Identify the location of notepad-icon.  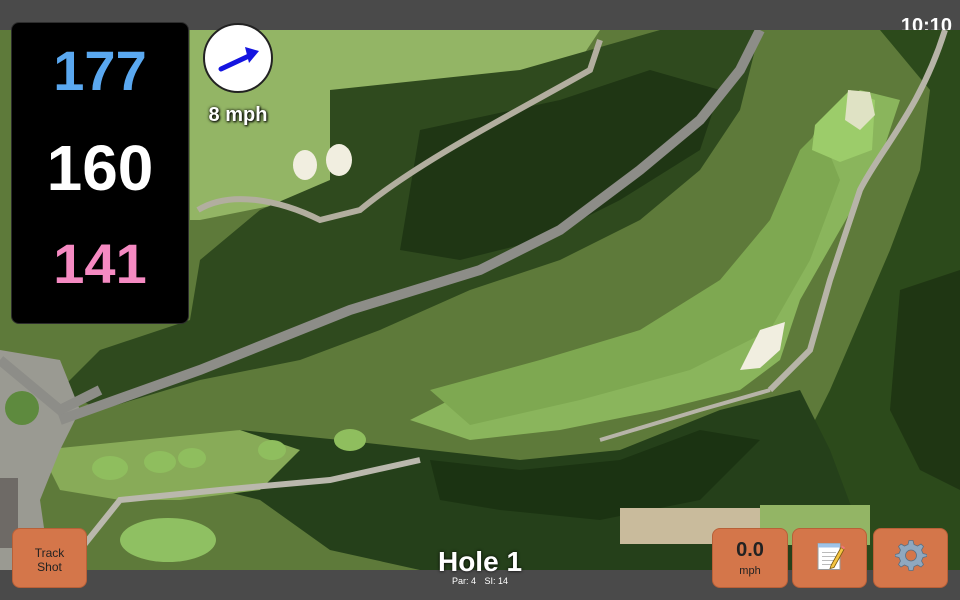
(831, 556).